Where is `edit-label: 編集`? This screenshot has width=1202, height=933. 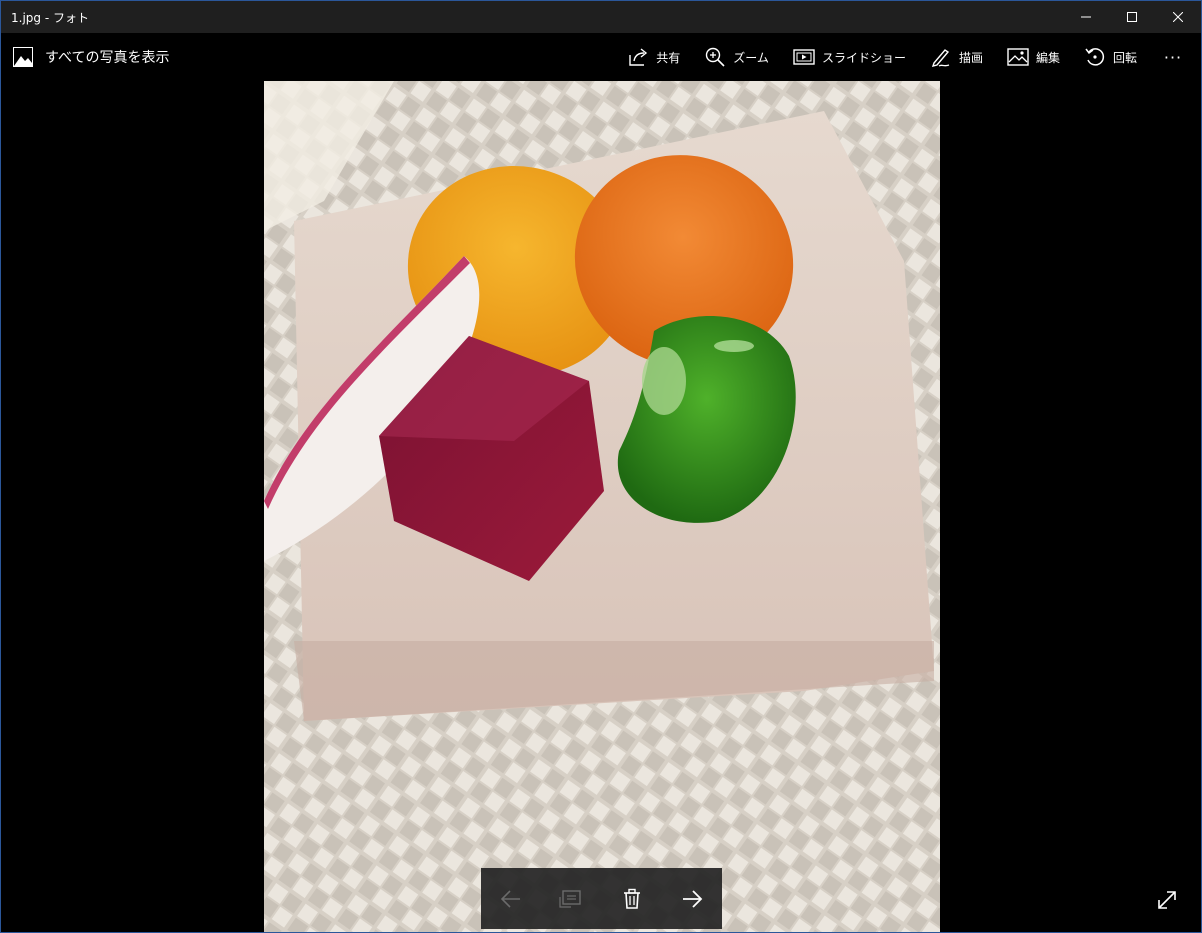 edit-label: 編集 is located at coordinates (1047, 57).